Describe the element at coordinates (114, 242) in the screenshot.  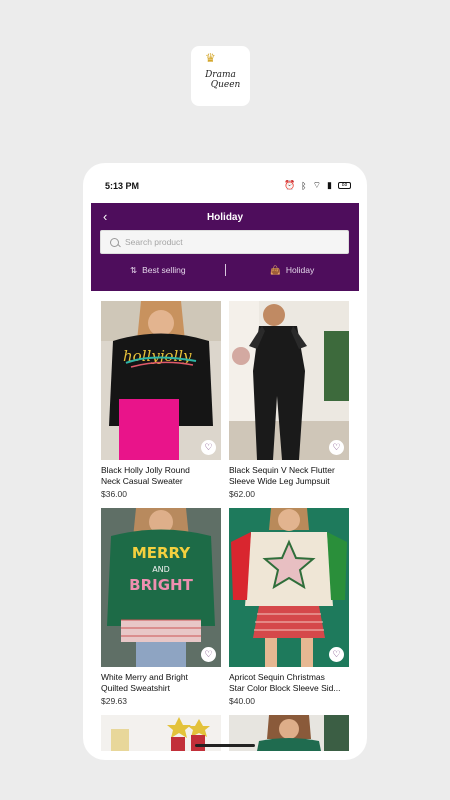
I see `search-icon` at that location.